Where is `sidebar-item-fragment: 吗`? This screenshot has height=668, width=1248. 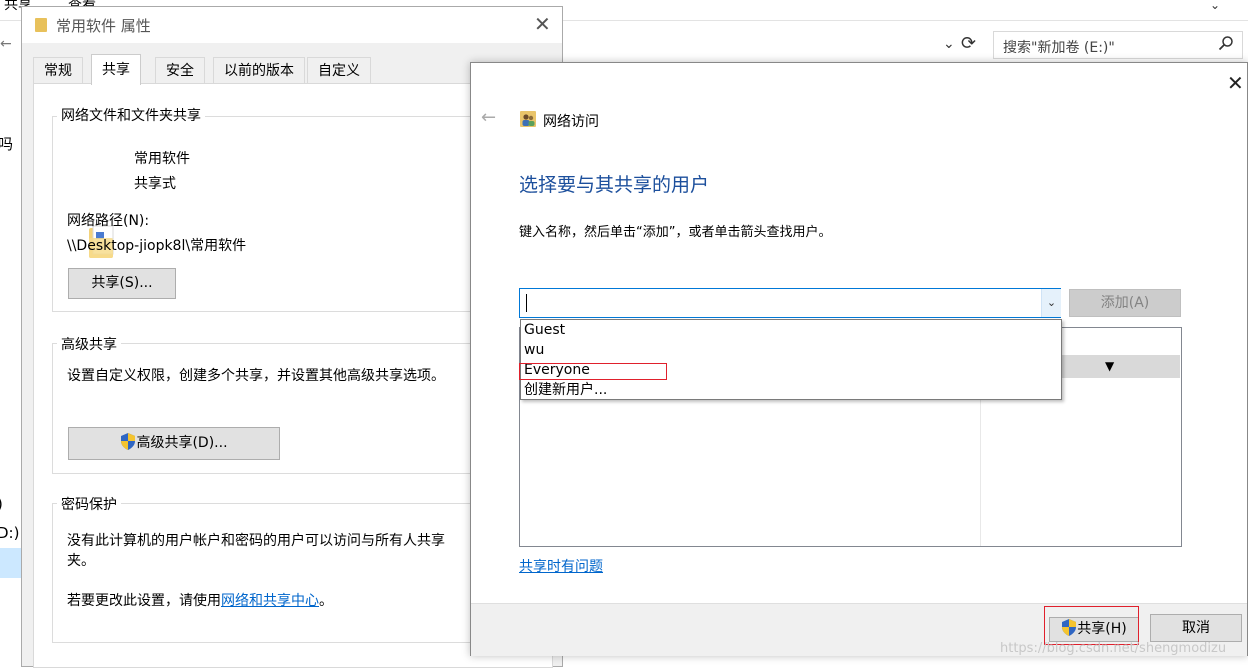 sidebar-item-fragment: 吗 is located at coordinates (6, 143).